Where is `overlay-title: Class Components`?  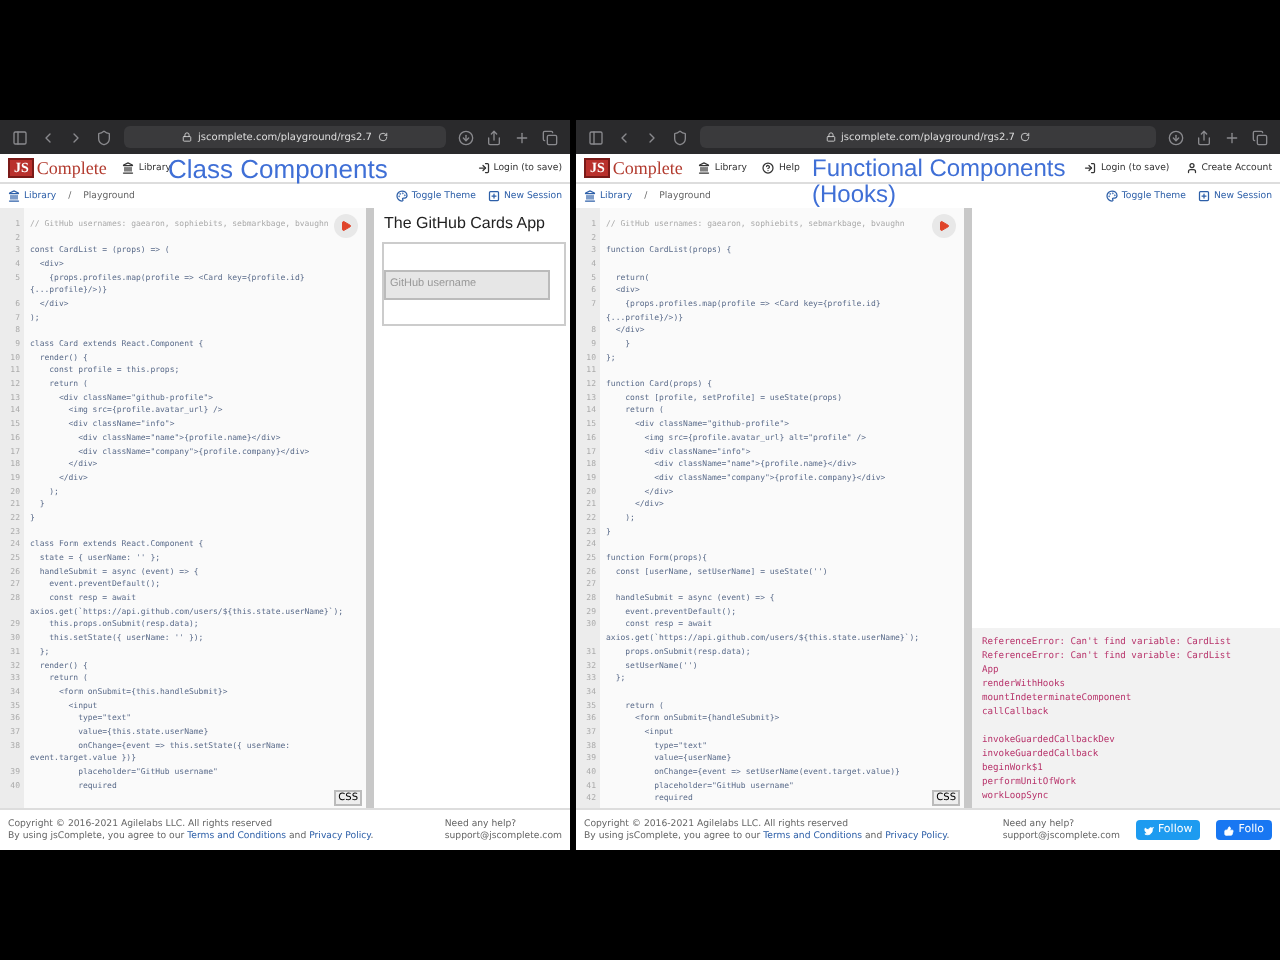 overlay-title: Class Components is located at coordinates (276, 170).